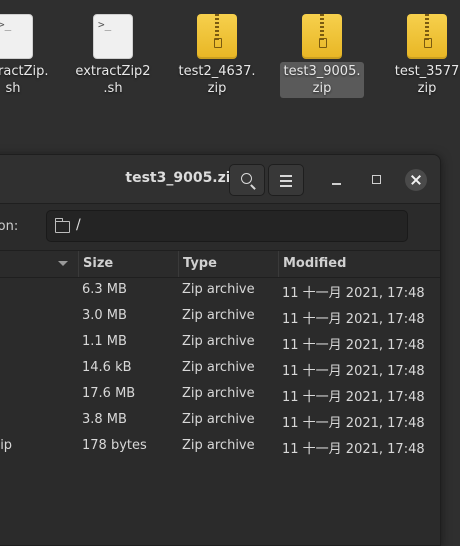 The width and height of the screenshot is (460, 546). What do you see at coordinates (9, 226) in the screenshot?
I see `location-label: ation:` at bounding box center [9, 226].